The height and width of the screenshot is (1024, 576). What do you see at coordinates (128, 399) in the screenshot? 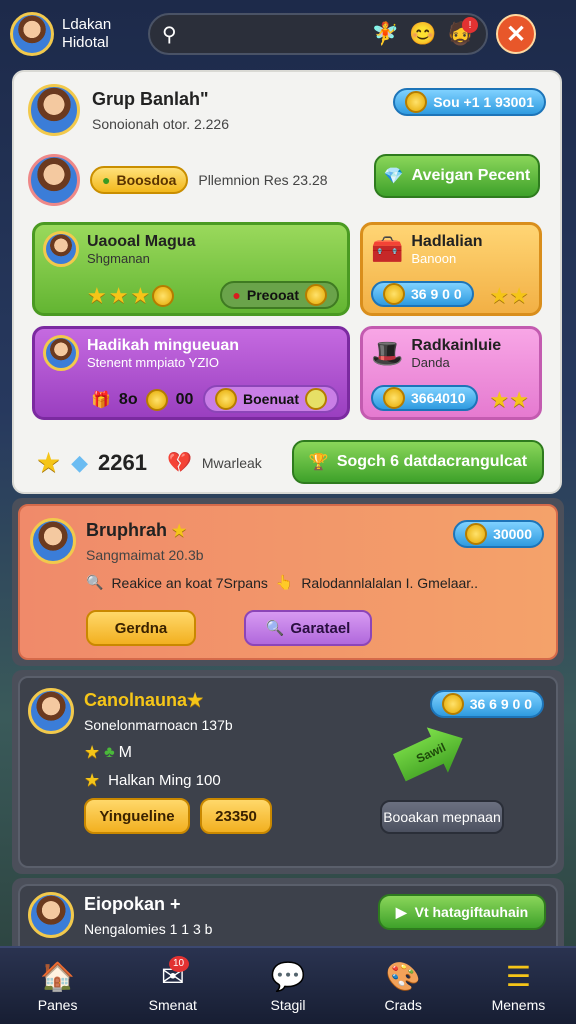
I see `stat-1: 8o` at bounding box center [128, 399].